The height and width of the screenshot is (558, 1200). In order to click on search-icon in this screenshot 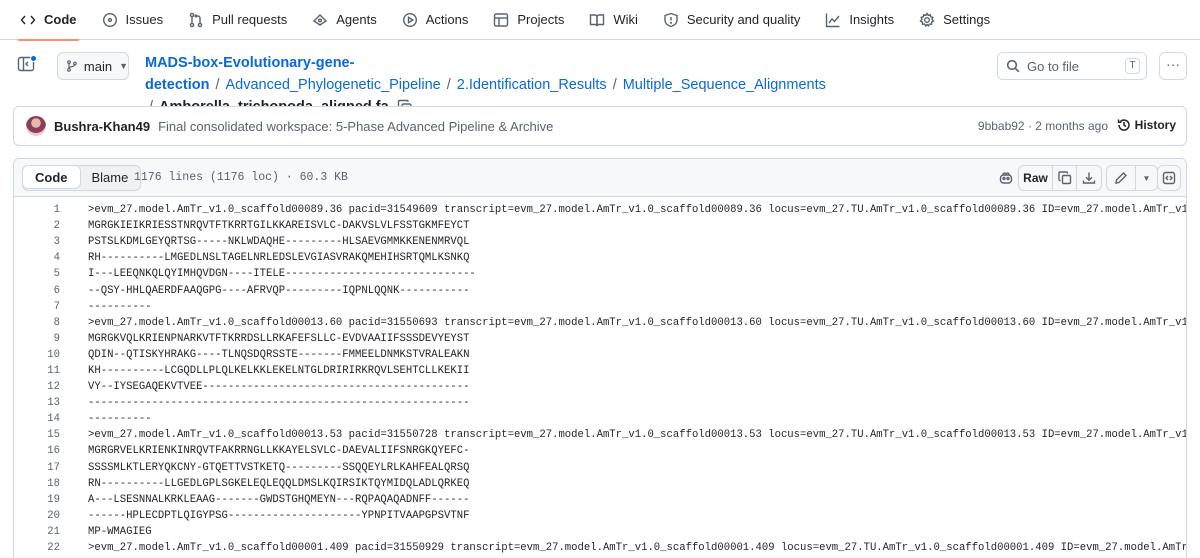, I will do `click(1013, 66)`.